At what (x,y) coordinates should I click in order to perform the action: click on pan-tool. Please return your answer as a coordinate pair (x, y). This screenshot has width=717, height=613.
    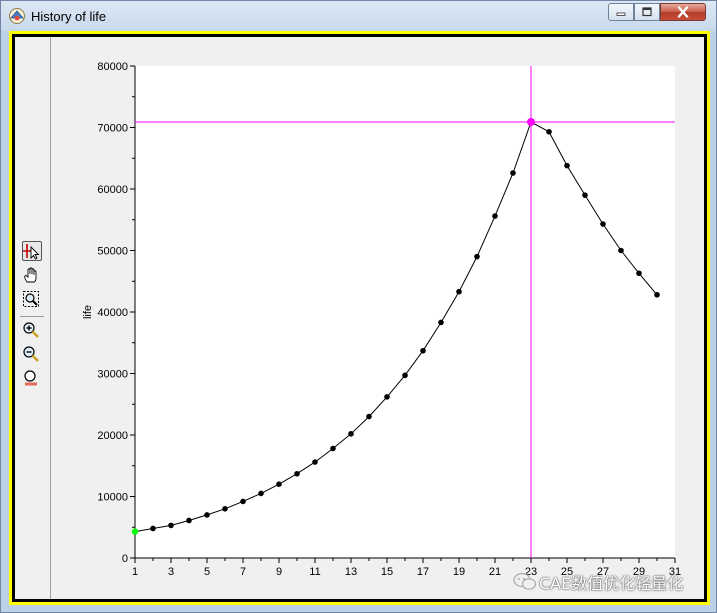
    Looking at the image, I should click on (32, 276).